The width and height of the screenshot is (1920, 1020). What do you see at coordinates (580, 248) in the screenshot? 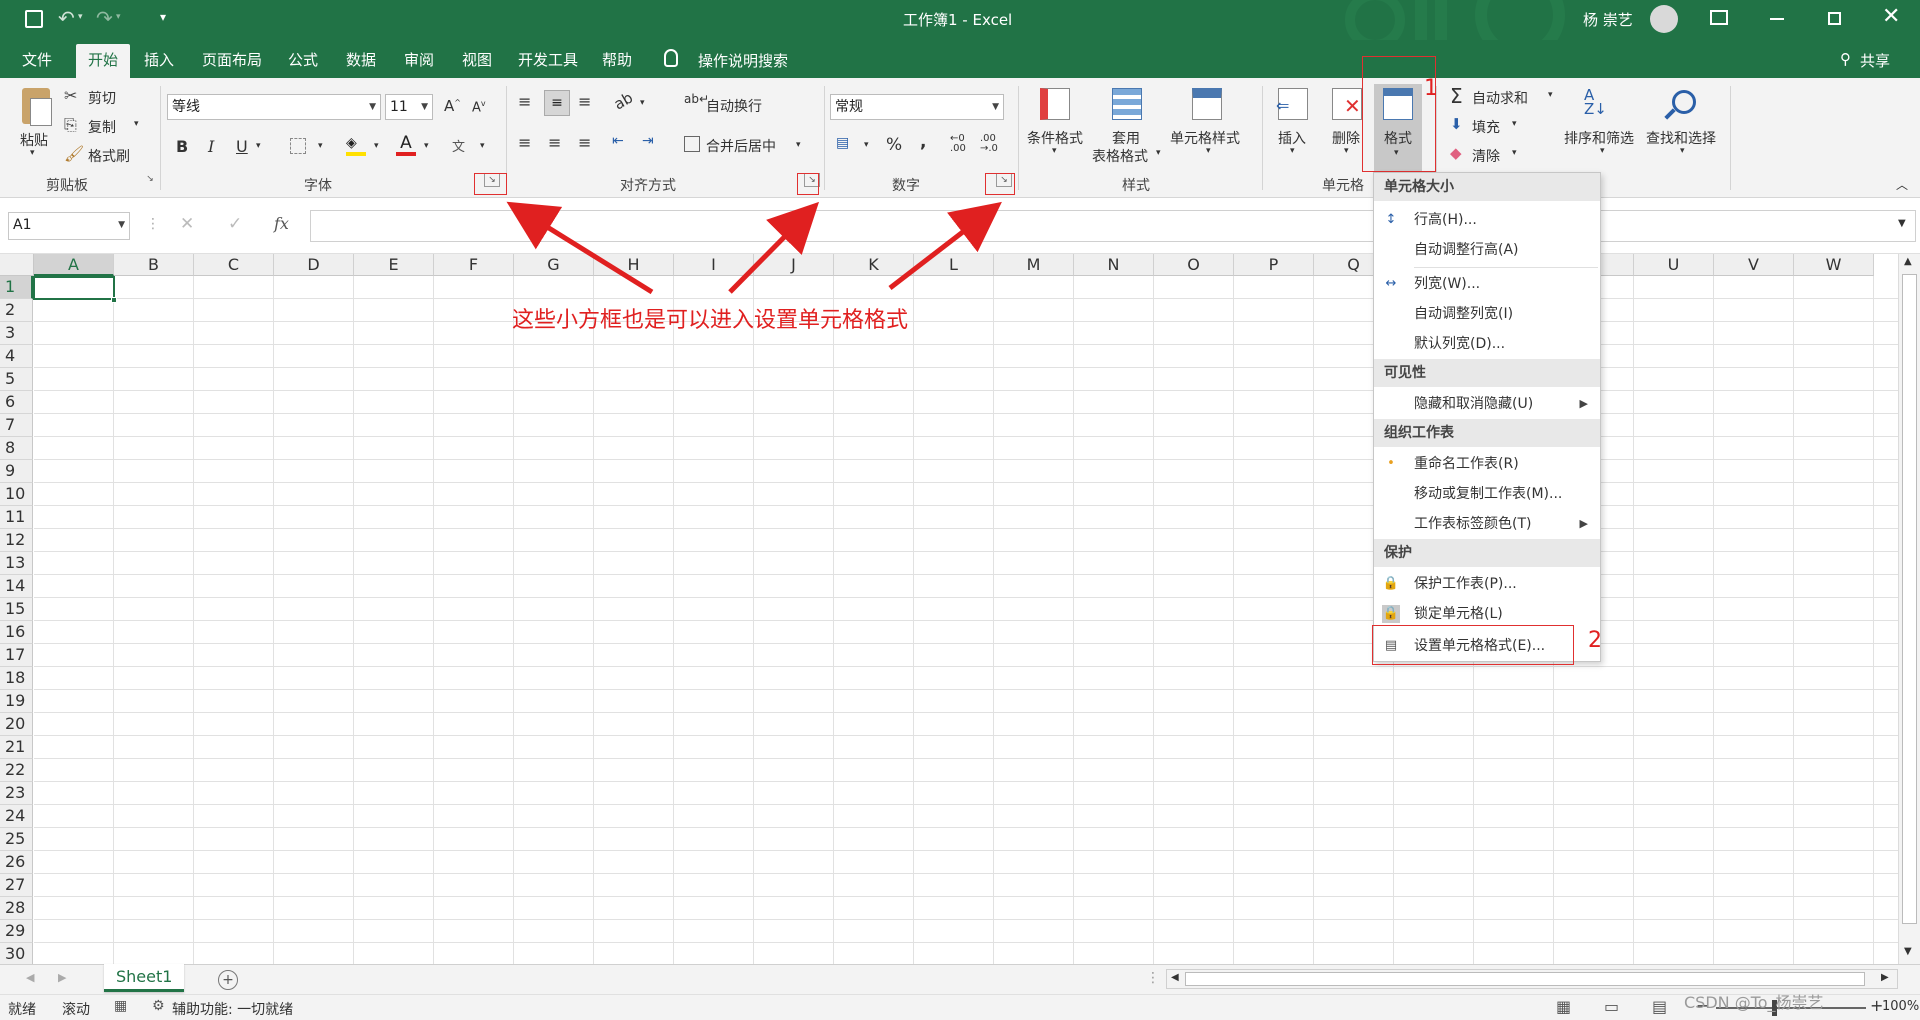
I see `arrow-to-font-launcher` at bounding box center [580, 248].